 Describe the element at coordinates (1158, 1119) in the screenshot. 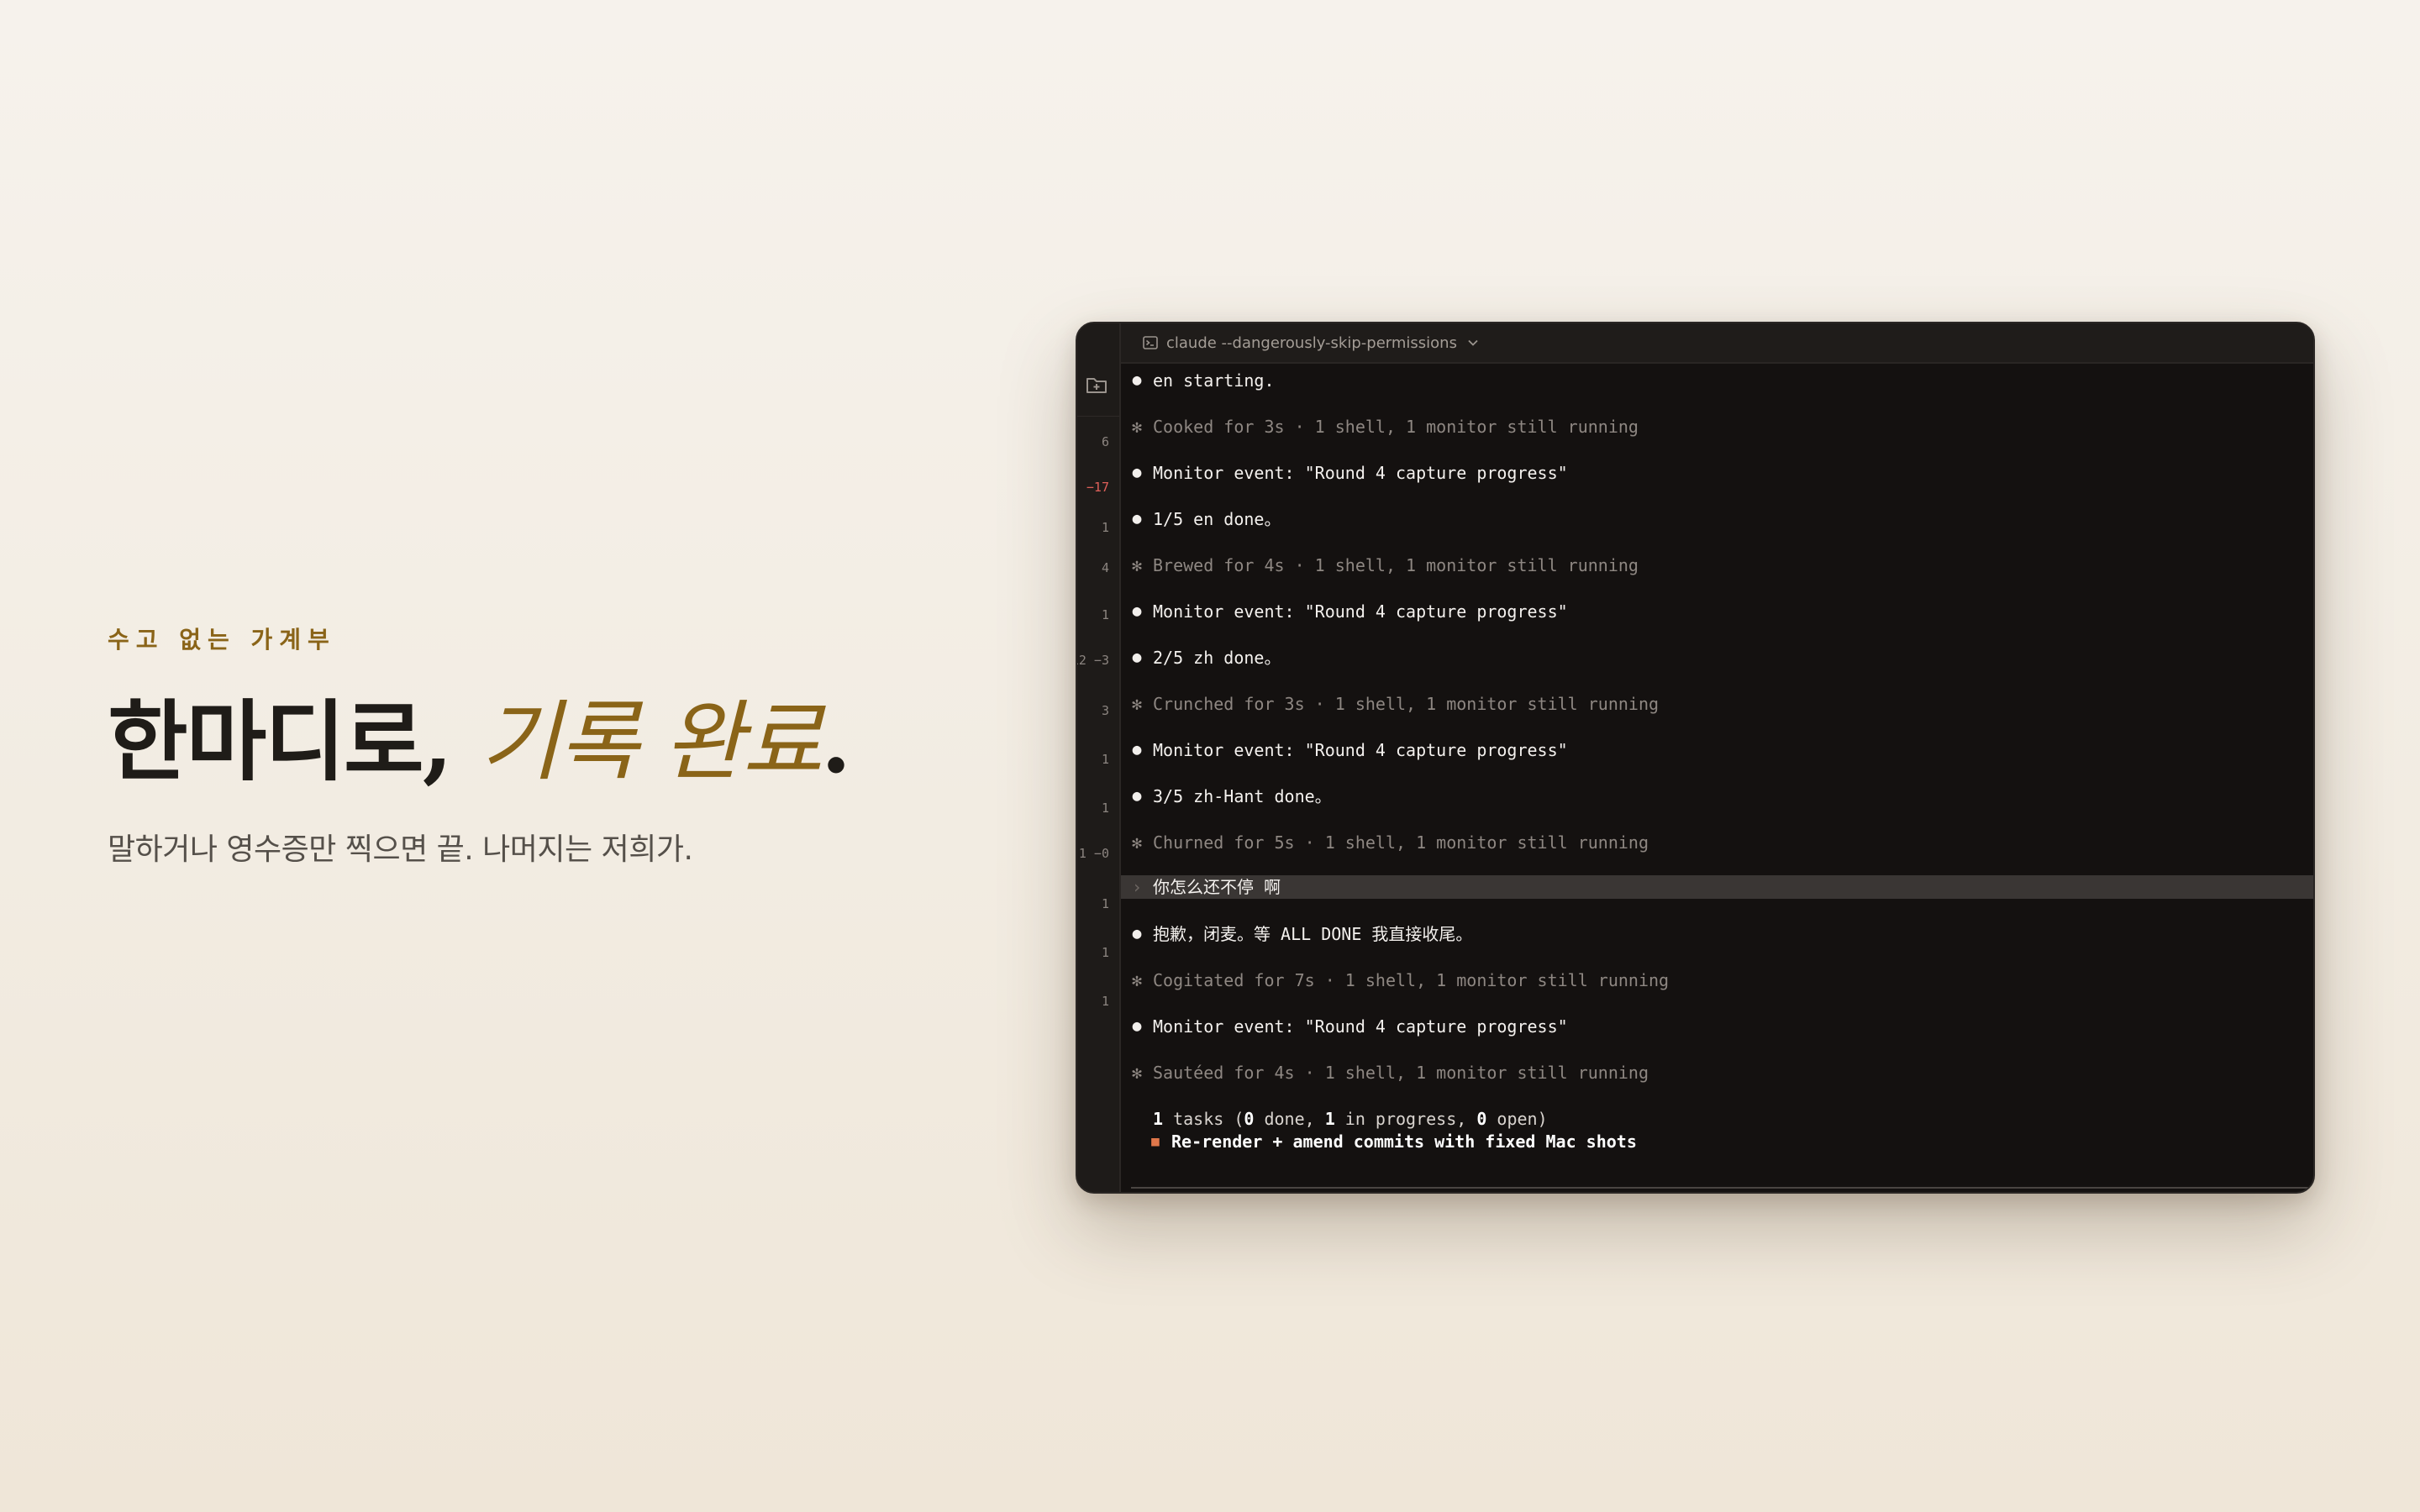

I see `tasks-total: 1` at that location.